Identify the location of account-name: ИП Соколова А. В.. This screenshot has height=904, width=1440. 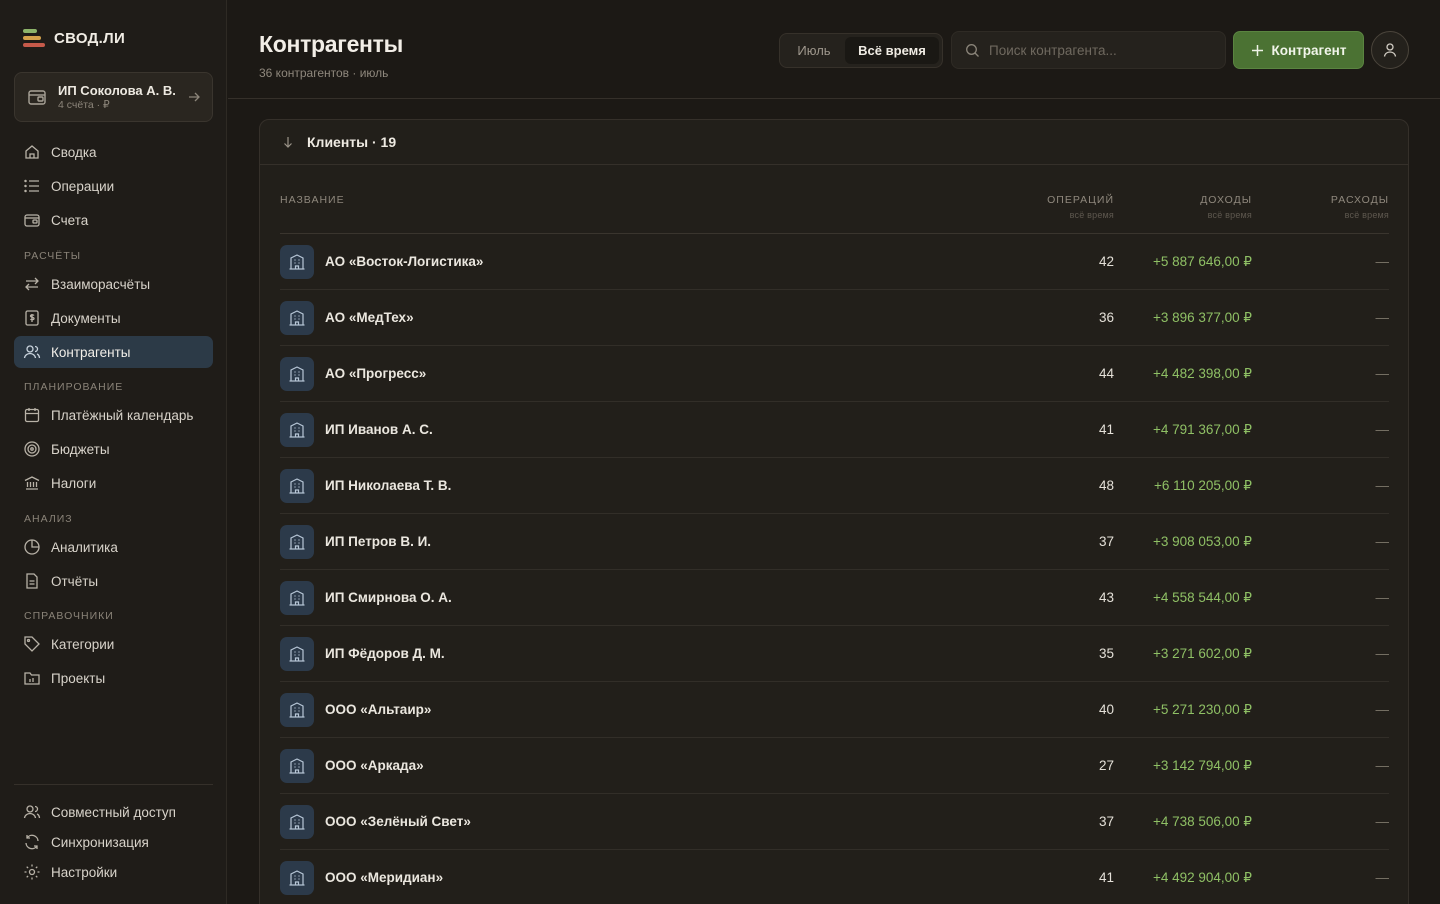
(117, 90).